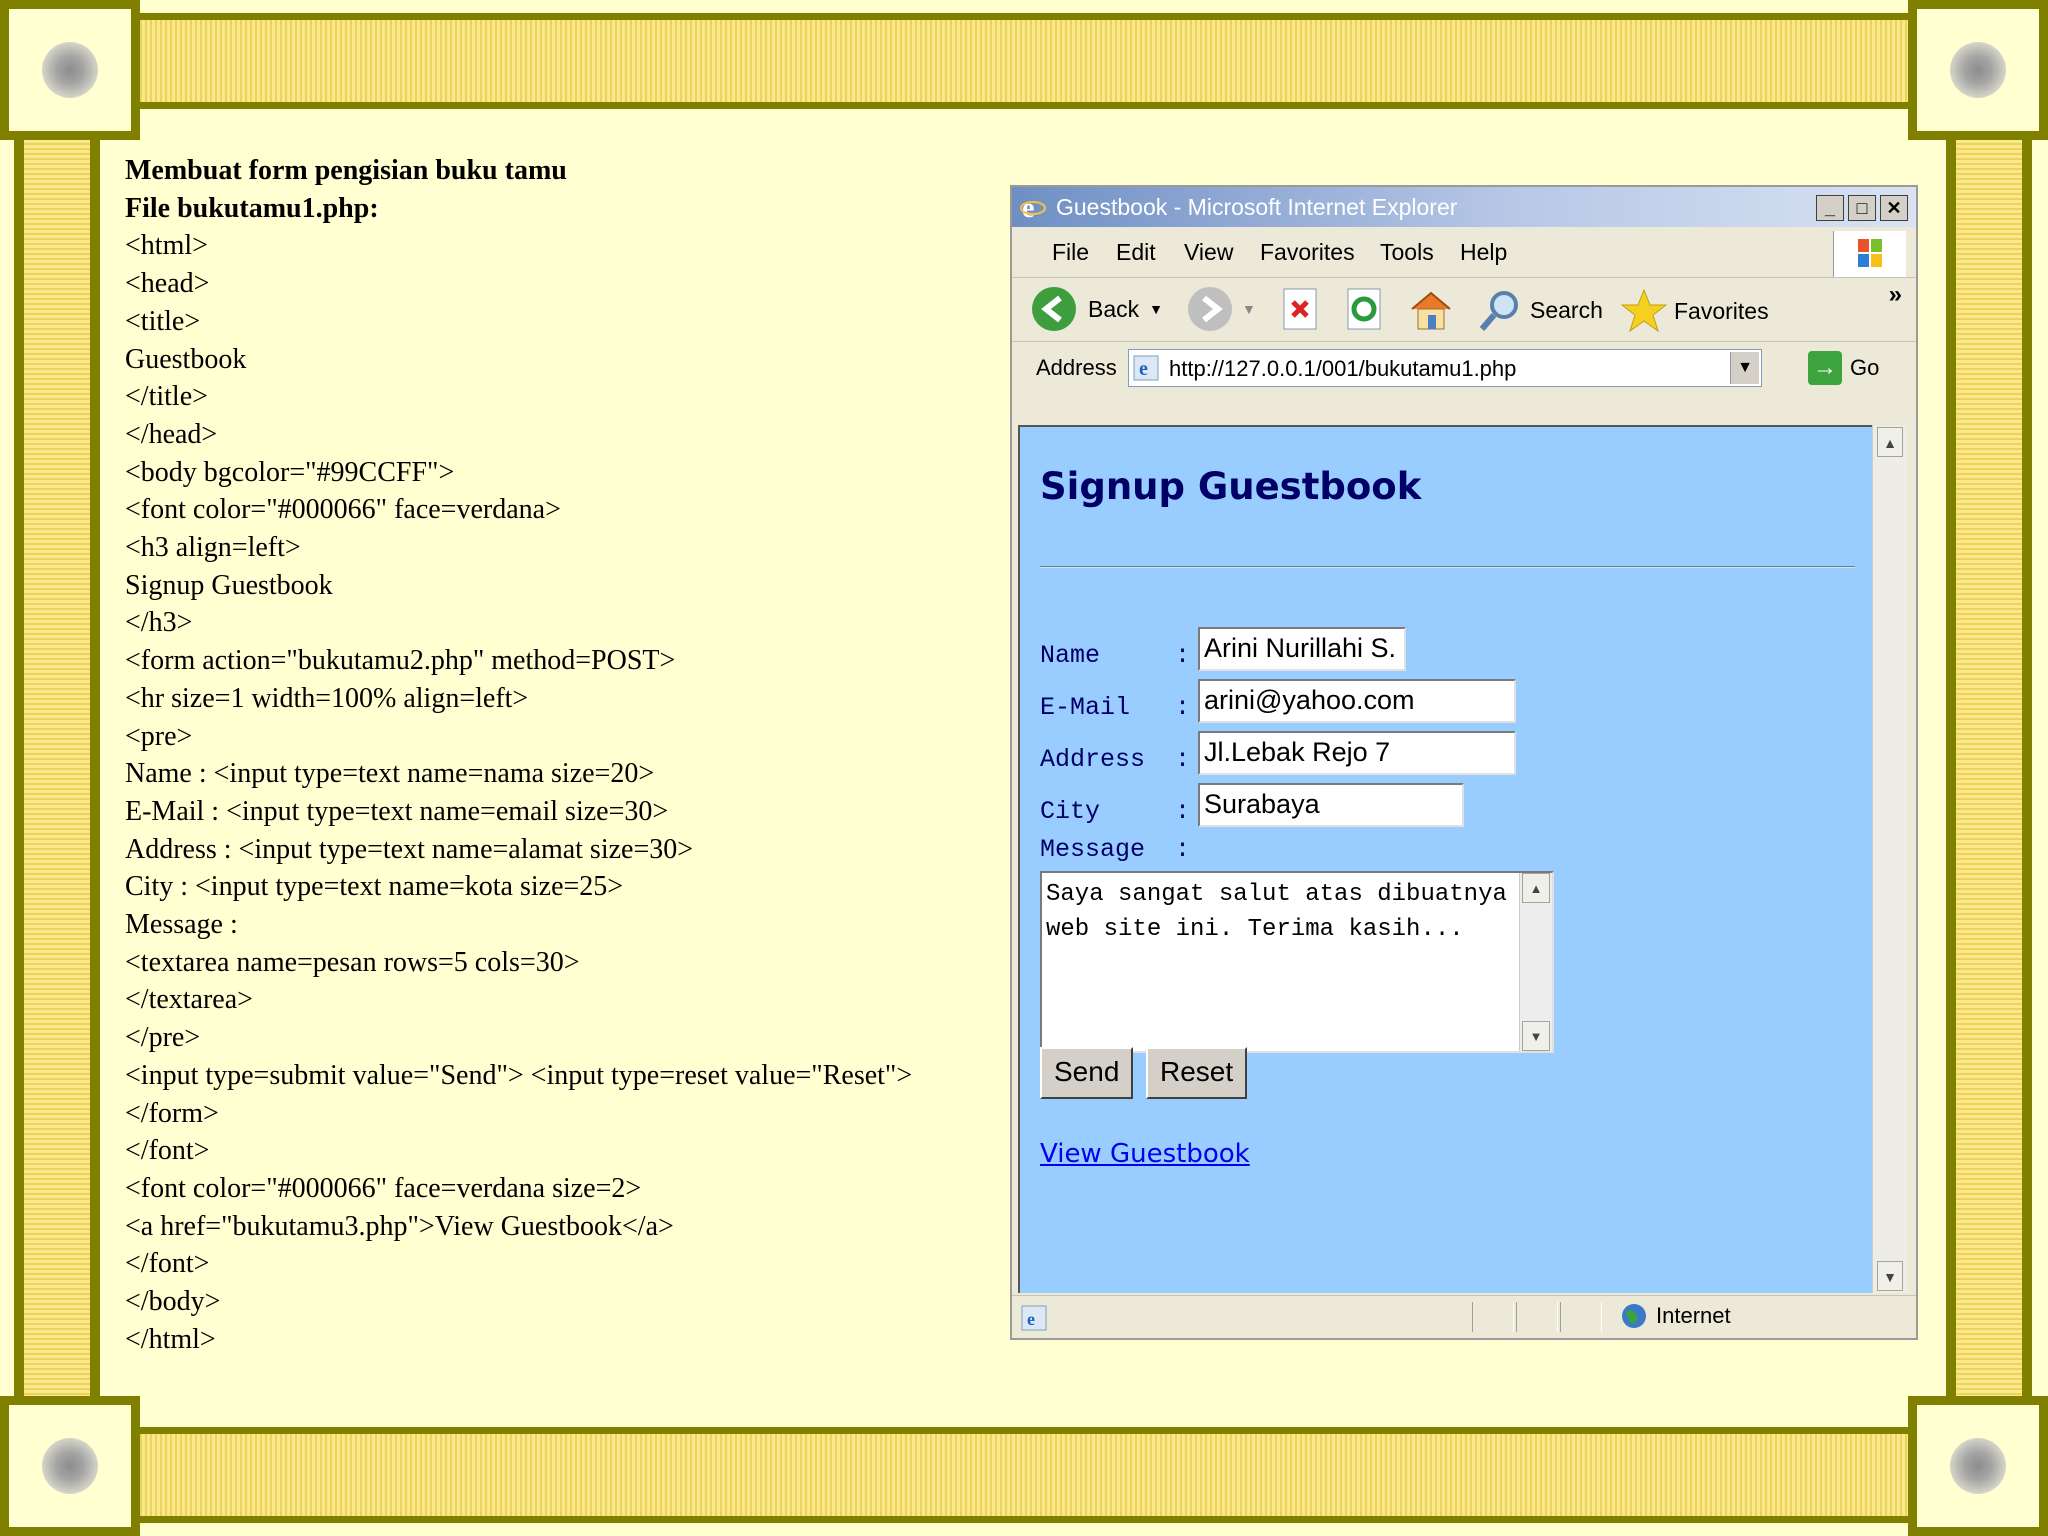  Describe the element at coordinates (343, 510) in the screenshot. I see `code-line: <font color="#000066" face=verdana>` at that location.